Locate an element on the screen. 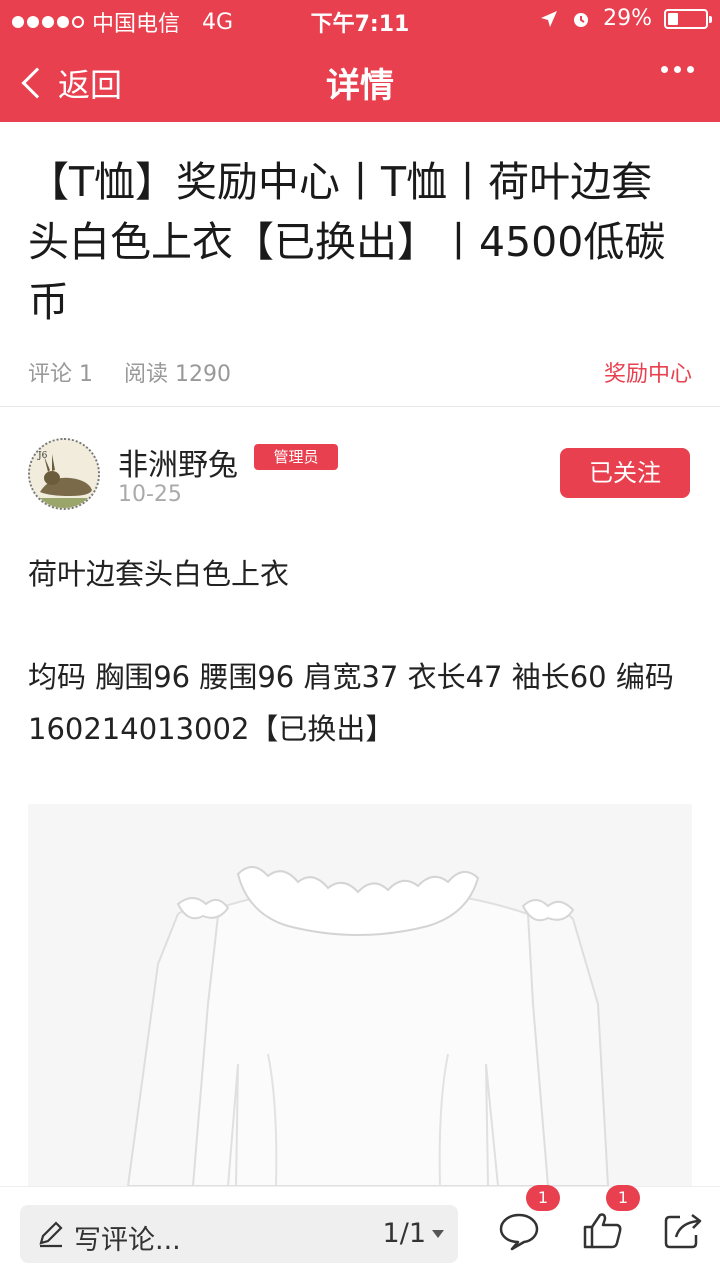 Image resolution: width=720 pixels, height=1280 pixels. header-bar: 中国电信 4G 下午7:11 29% 返回 详情 is located at coordinates (360, 61).